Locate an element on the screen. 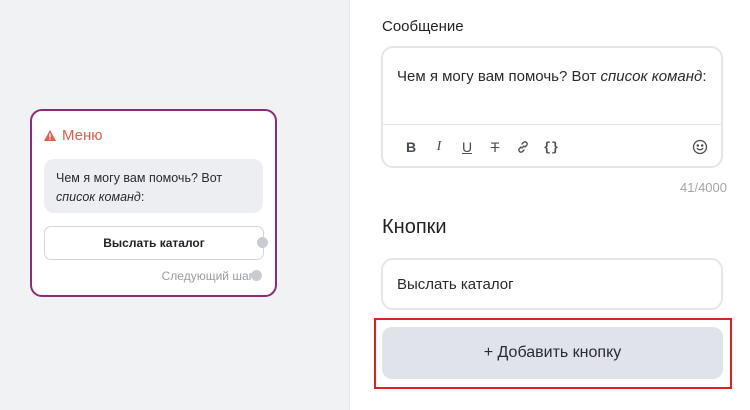 The width and height of the screenshot is (750, 410). node-catalog-button: Выслать каталог is located at coordinates (154, 243).